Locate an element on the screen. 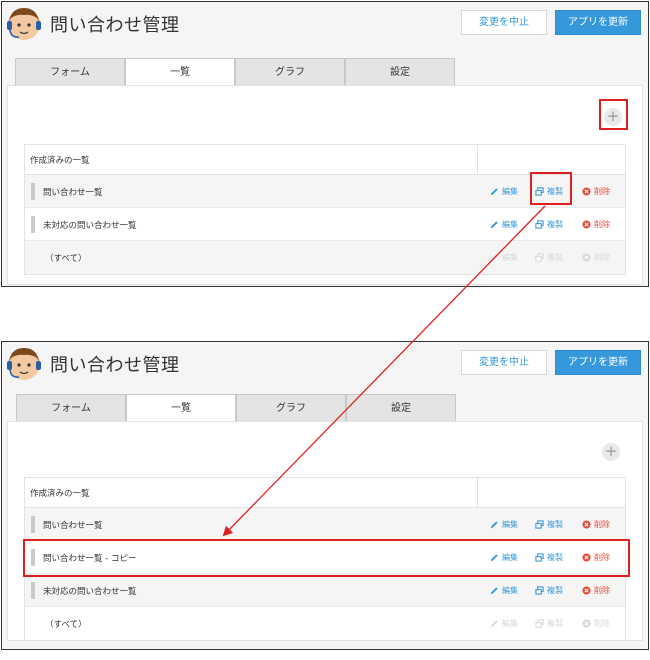 This screenshot has height=660, width=650. highlight-copy is located at coordinates (551, 188).